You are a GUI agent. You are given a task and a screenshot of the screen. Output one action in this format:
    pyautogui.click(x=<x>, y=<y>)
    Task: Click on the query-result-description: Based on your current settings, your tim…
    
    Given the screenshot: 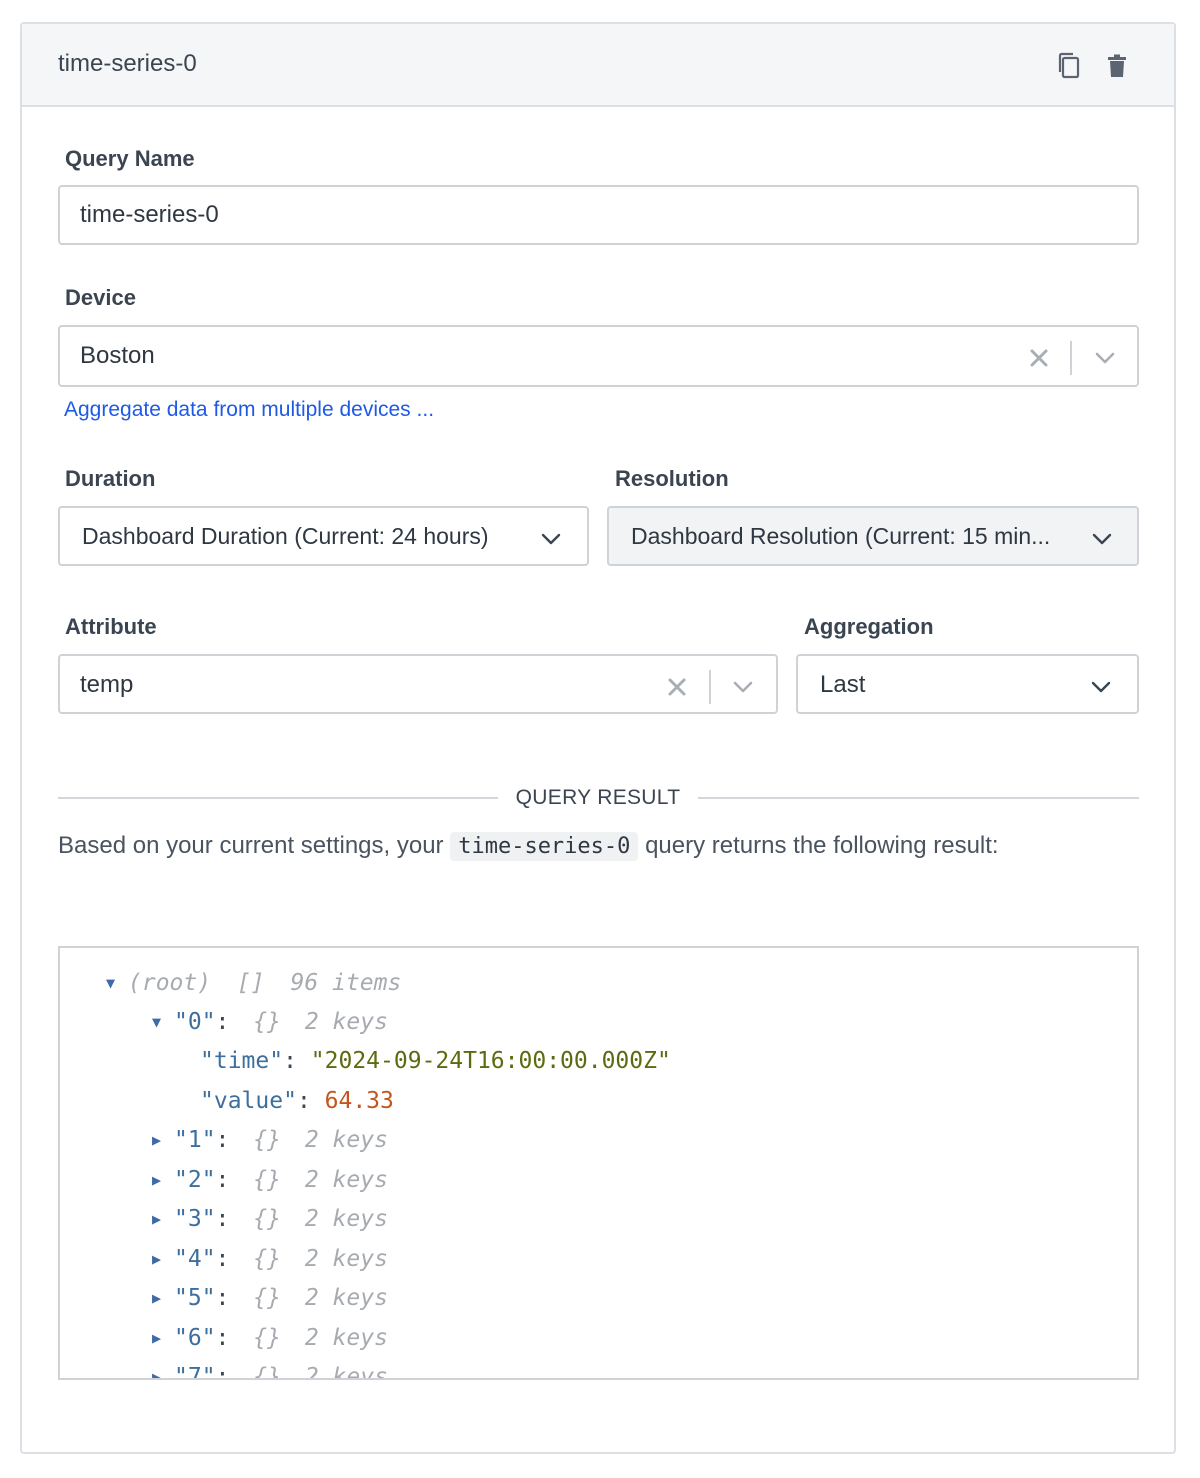 What is the action you would take?
    pyautogui.click(x=528, y=846)
    